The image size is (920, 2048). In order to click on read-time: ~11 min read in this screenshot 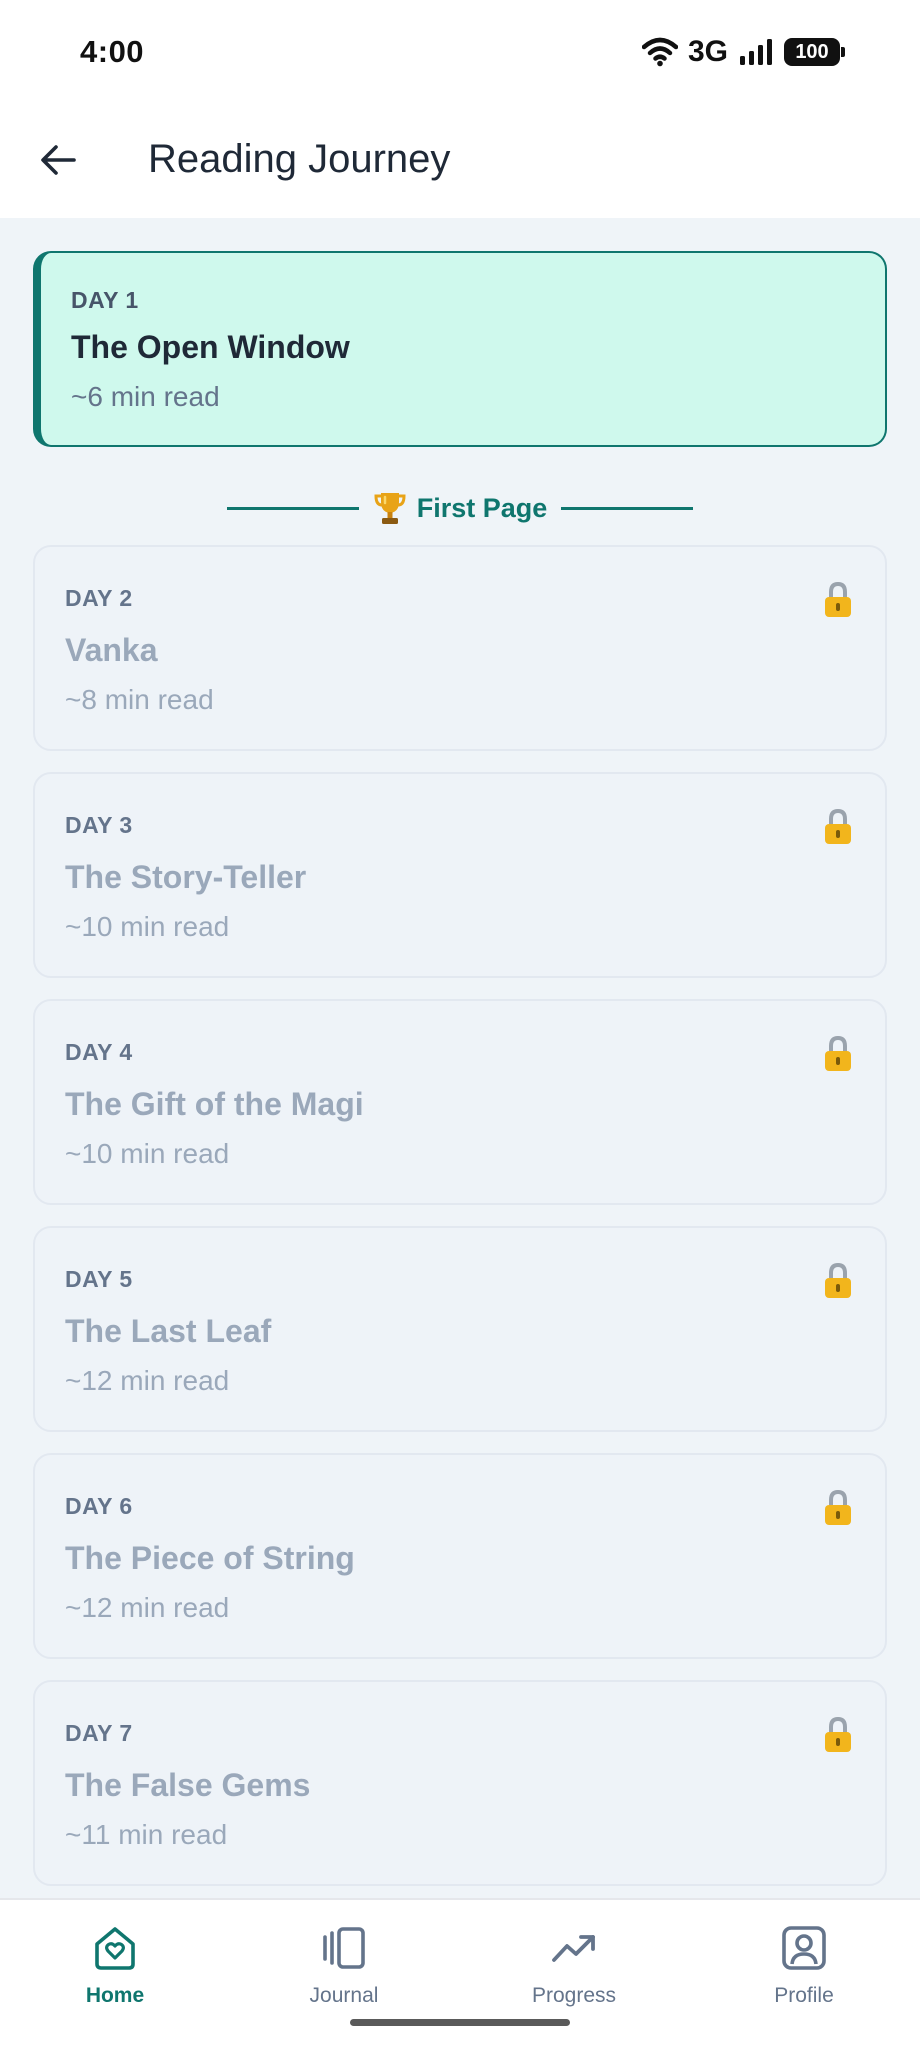, I will do `click(146, 1834)`.